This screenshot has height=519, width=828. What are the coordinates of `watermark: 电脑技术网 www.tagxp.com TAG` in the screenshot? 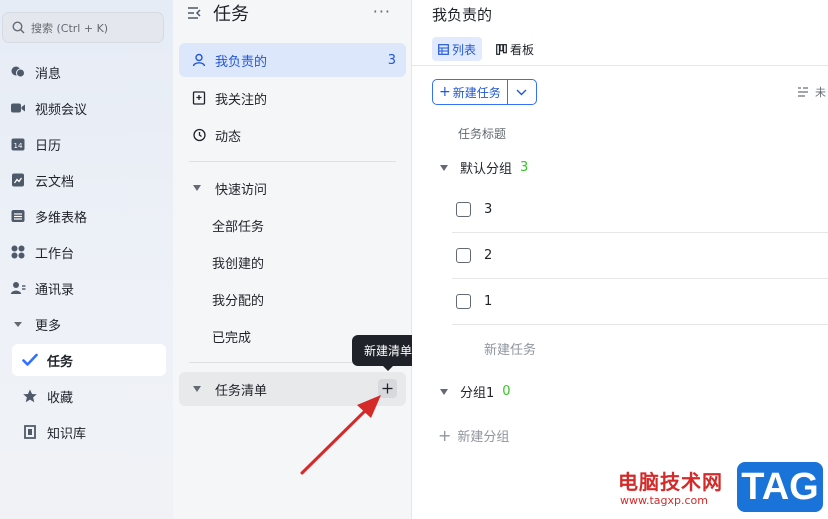 It's located at (723, 490).